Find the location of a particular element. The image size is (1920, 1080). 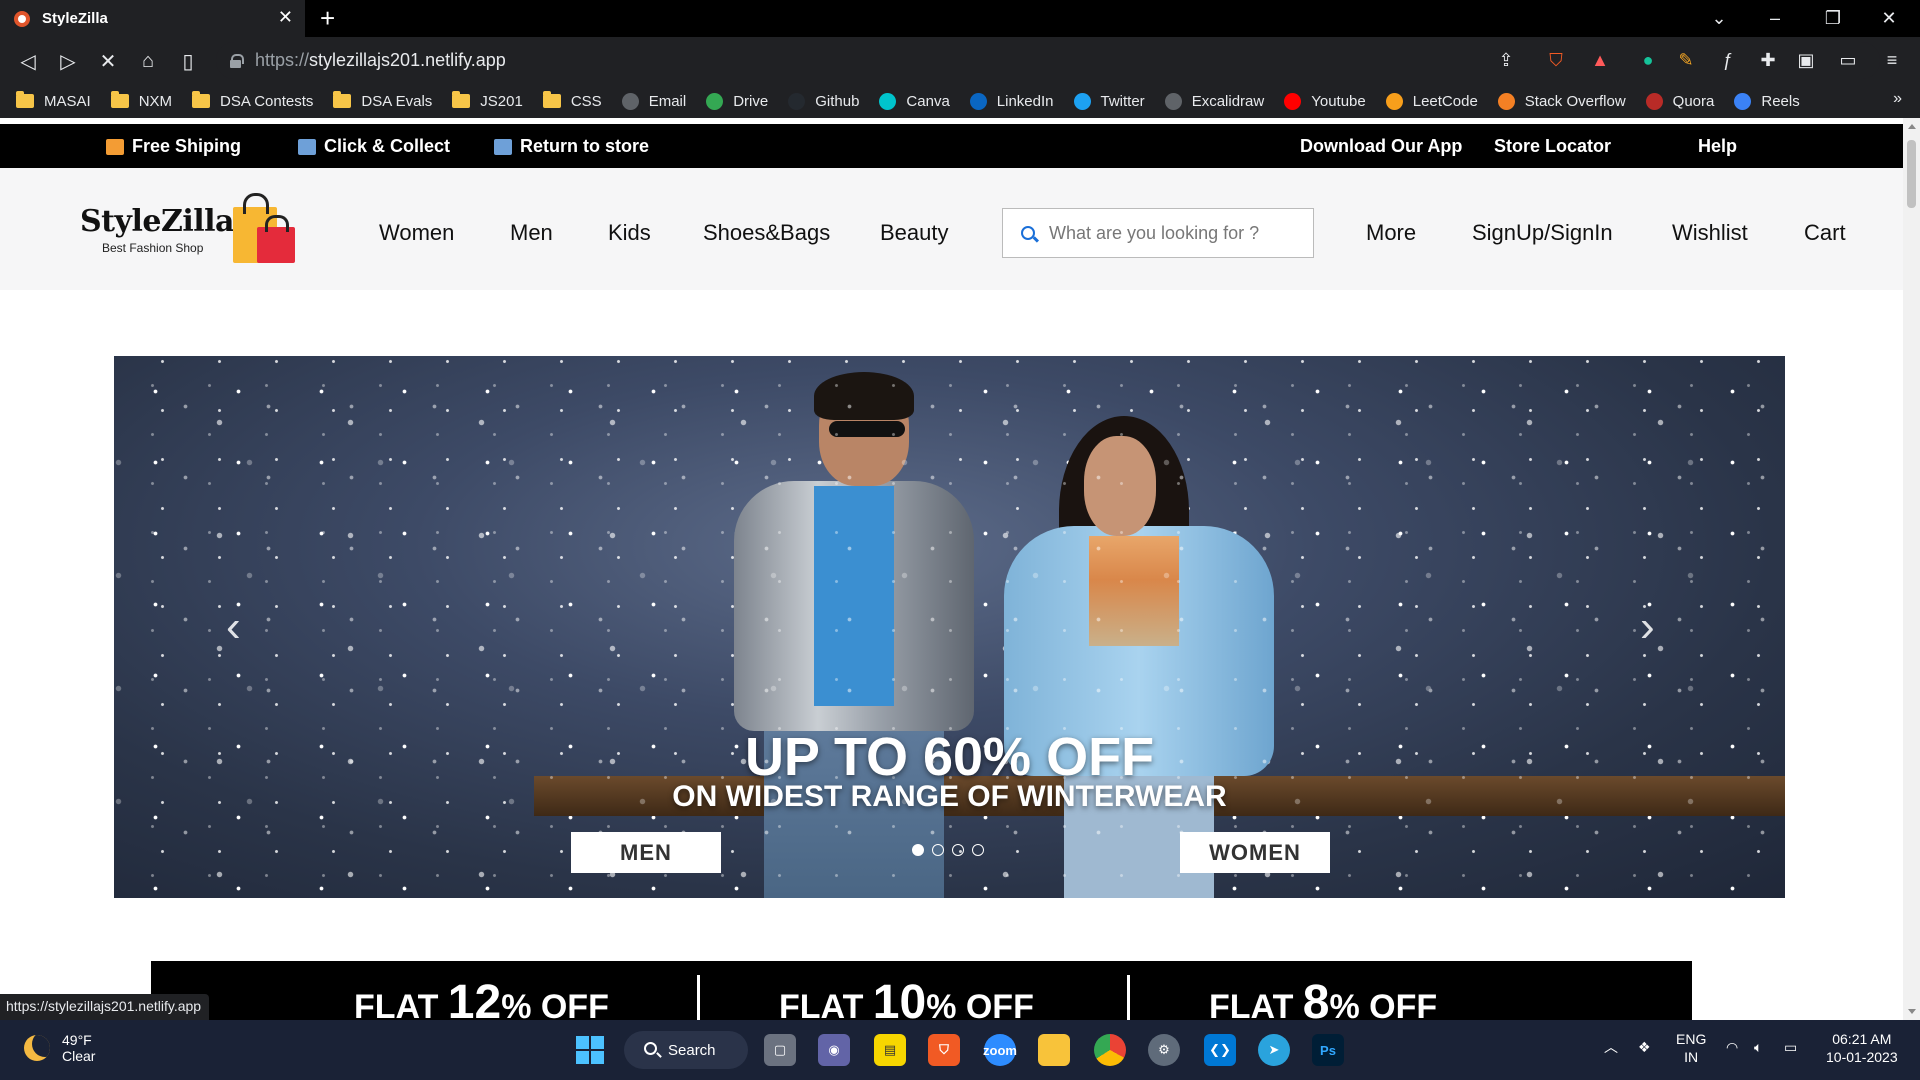

bookmark-label: DSA Contests is located at coordinates (267, 101).